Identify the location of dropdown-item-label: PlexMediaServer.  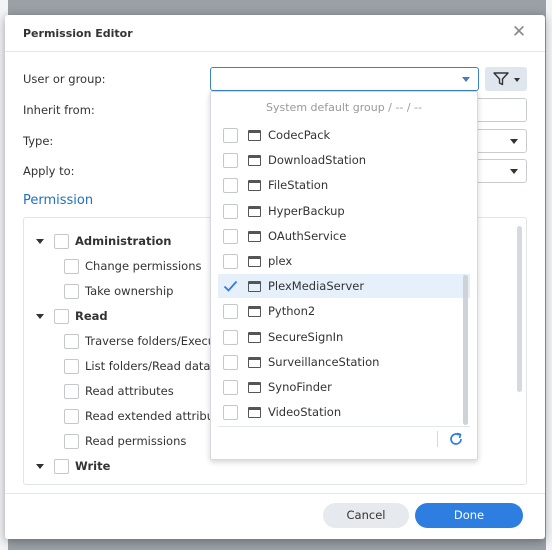
(316, 286).